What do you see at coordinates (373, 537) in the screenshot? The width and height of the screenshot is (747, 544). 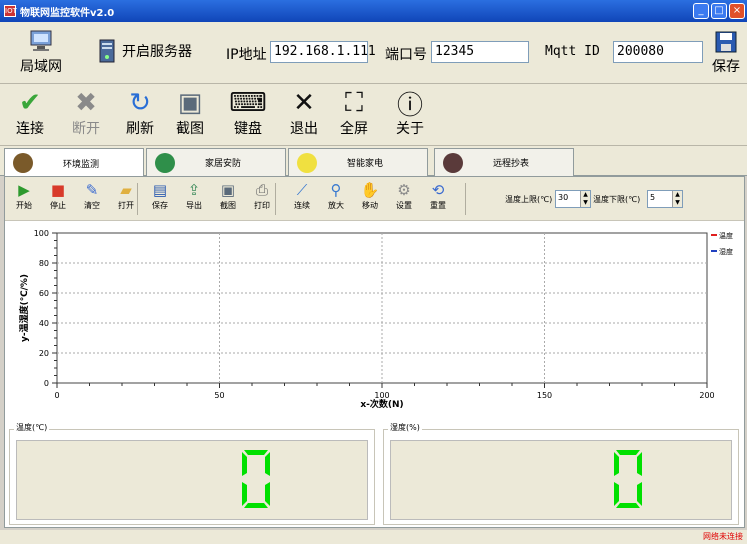 I see `status-bar: 网络未连接` at bounding box center [373, 537].